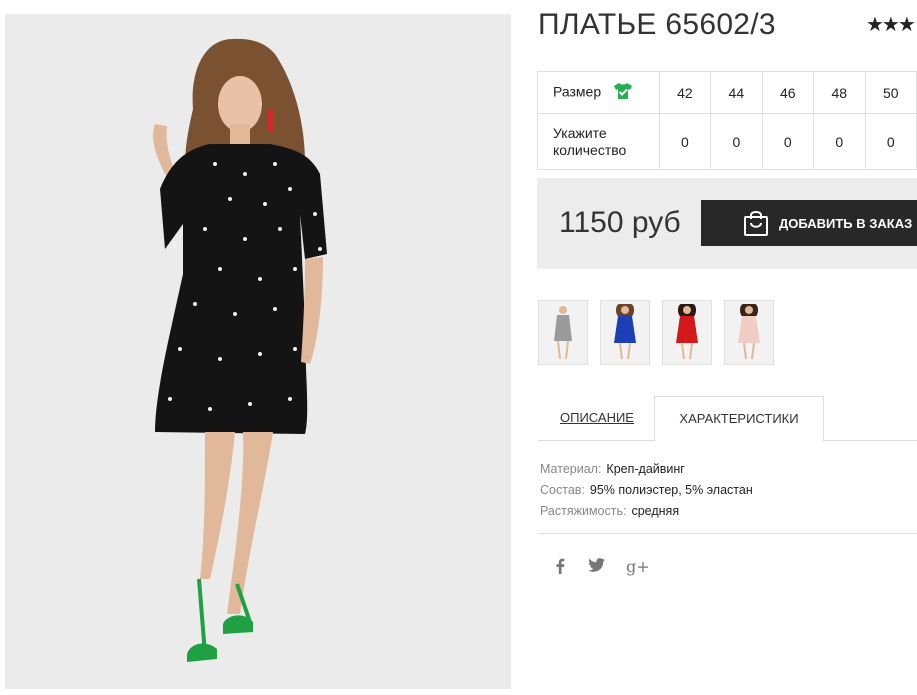  I want to click on blue-dress-thumbnail-icon, so click(625, 332).